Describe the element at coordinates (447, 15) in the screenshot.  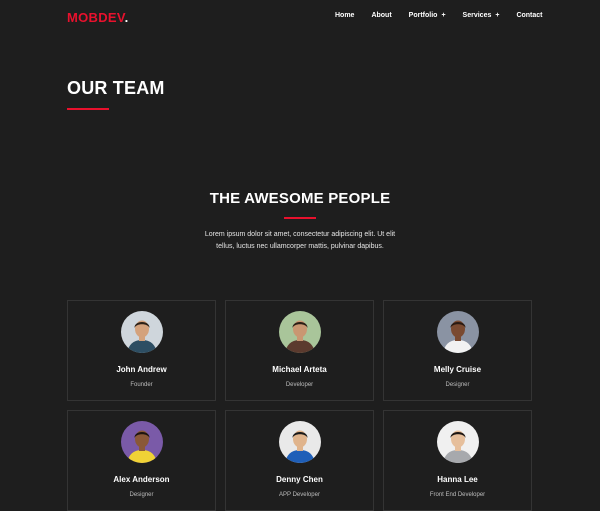
I see `main-menu: Home About Portfolio + Services + Contact` at that location.